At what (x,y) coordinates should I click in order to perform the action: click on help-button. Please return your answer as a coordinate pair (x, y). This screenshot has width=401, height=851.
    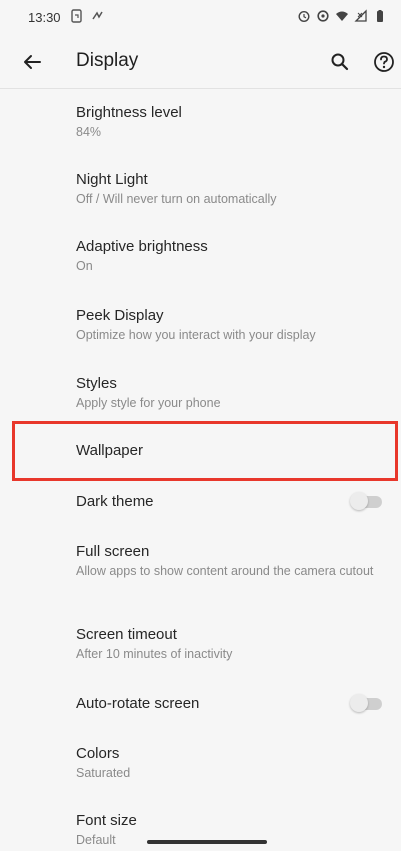
    Looking at the image, I should click on (384, 62).